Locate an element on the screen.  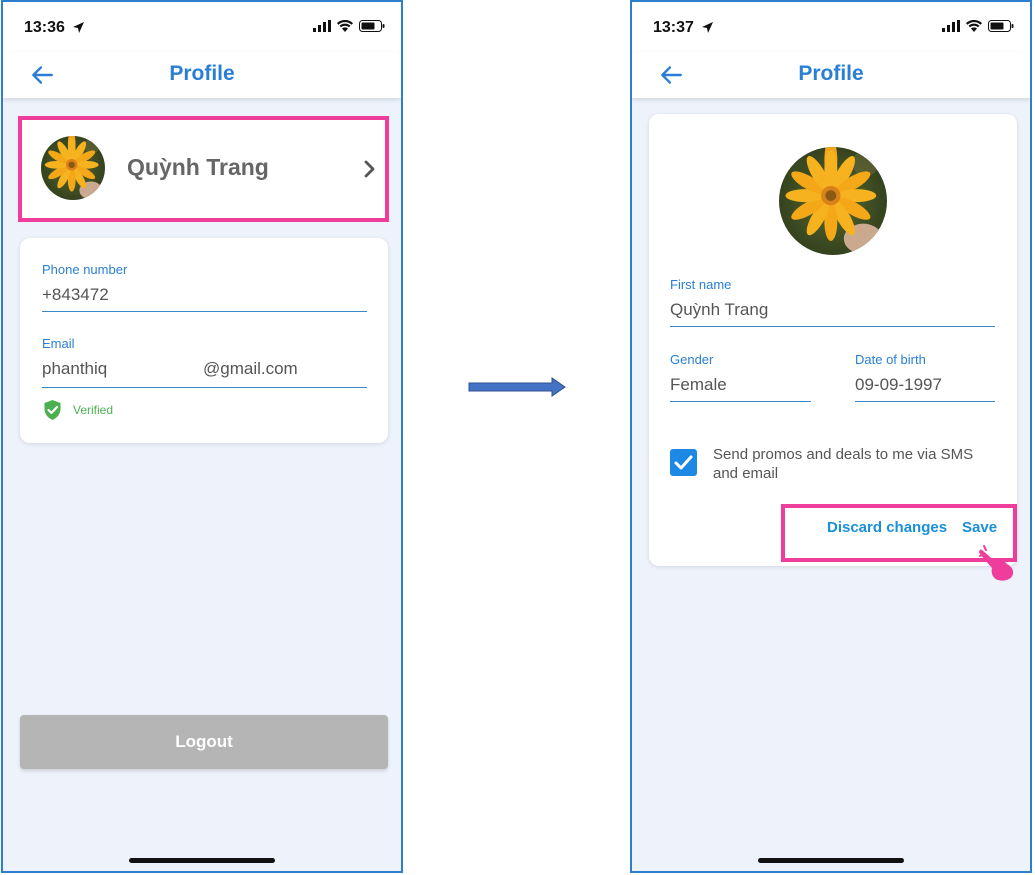
promo-label-line2: and email is located at coordinates (746, 473).